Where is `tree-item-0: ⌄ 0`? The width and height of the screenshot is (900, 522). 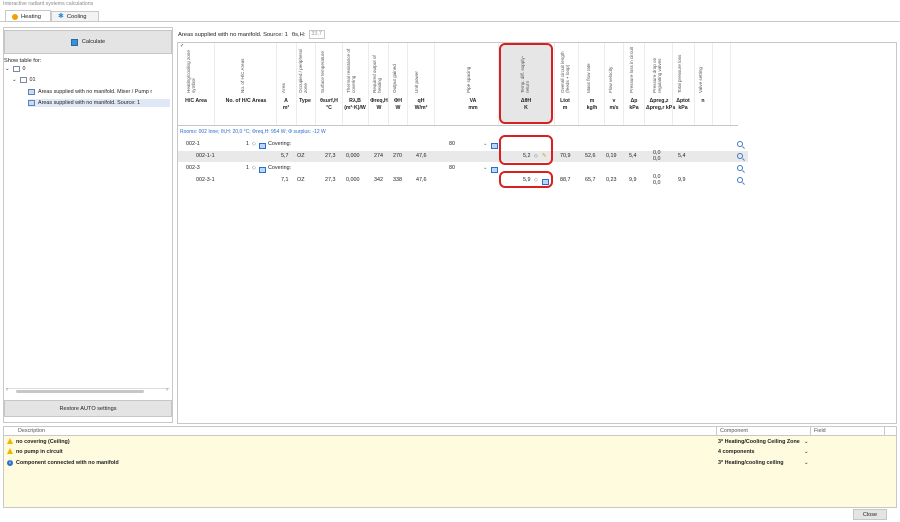 tree-item-0: ⌄ 0 is located at coordinates (85, 69).